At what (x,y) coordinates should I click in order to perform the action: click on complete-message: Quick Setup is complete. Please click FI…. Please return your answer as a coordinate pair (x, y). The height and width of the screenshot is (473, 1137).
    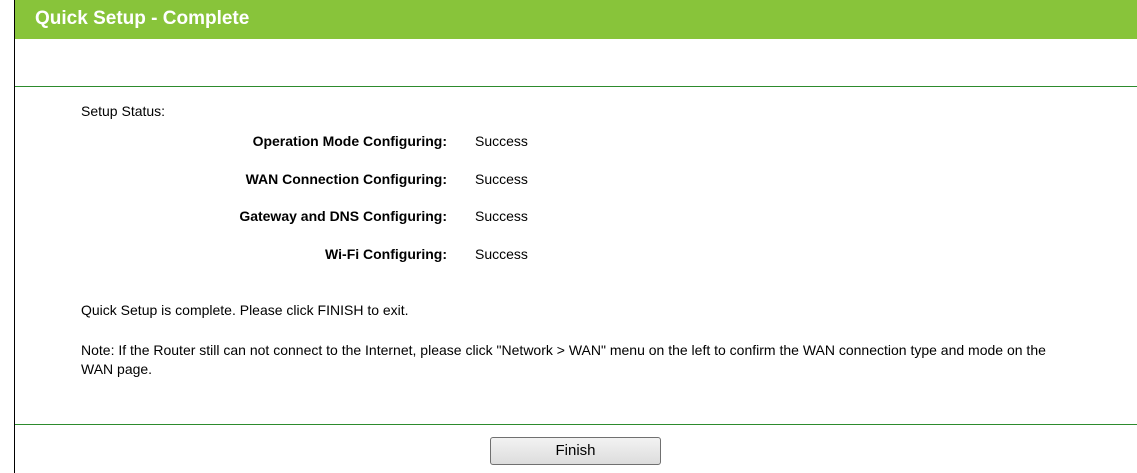
    Looking at the image, I should click on (245, 310).